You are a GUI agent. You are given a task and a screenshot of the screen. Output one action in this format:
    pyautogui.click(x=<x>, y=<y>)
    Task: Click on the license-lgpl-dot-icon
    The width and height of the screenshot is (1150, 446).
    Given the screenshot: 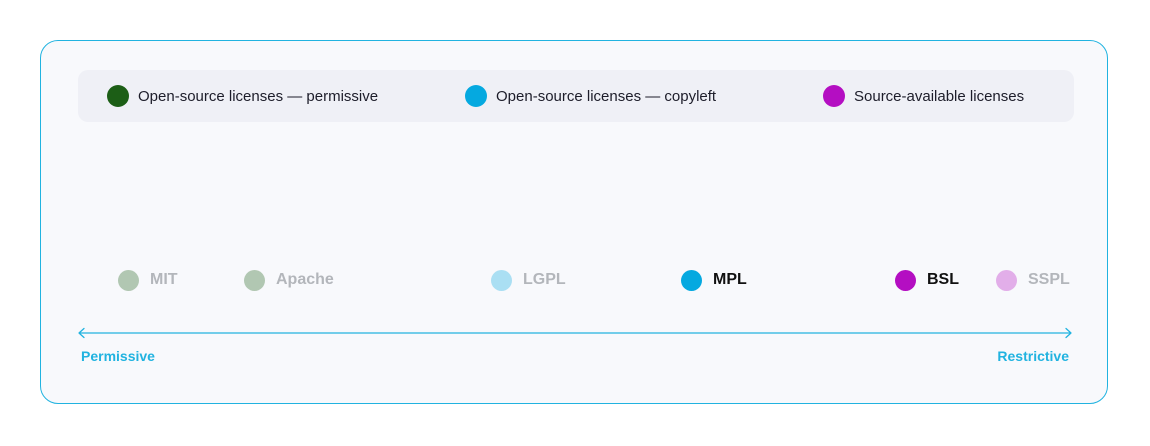 What is the action you would take?
    pyautogui.click(x=501, y=280)
    